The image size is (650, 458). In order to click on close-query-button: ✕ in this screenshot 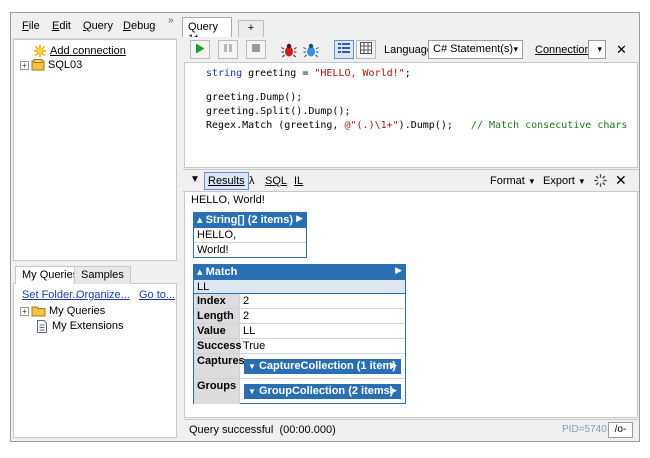, I will do `click(621, 50)`.